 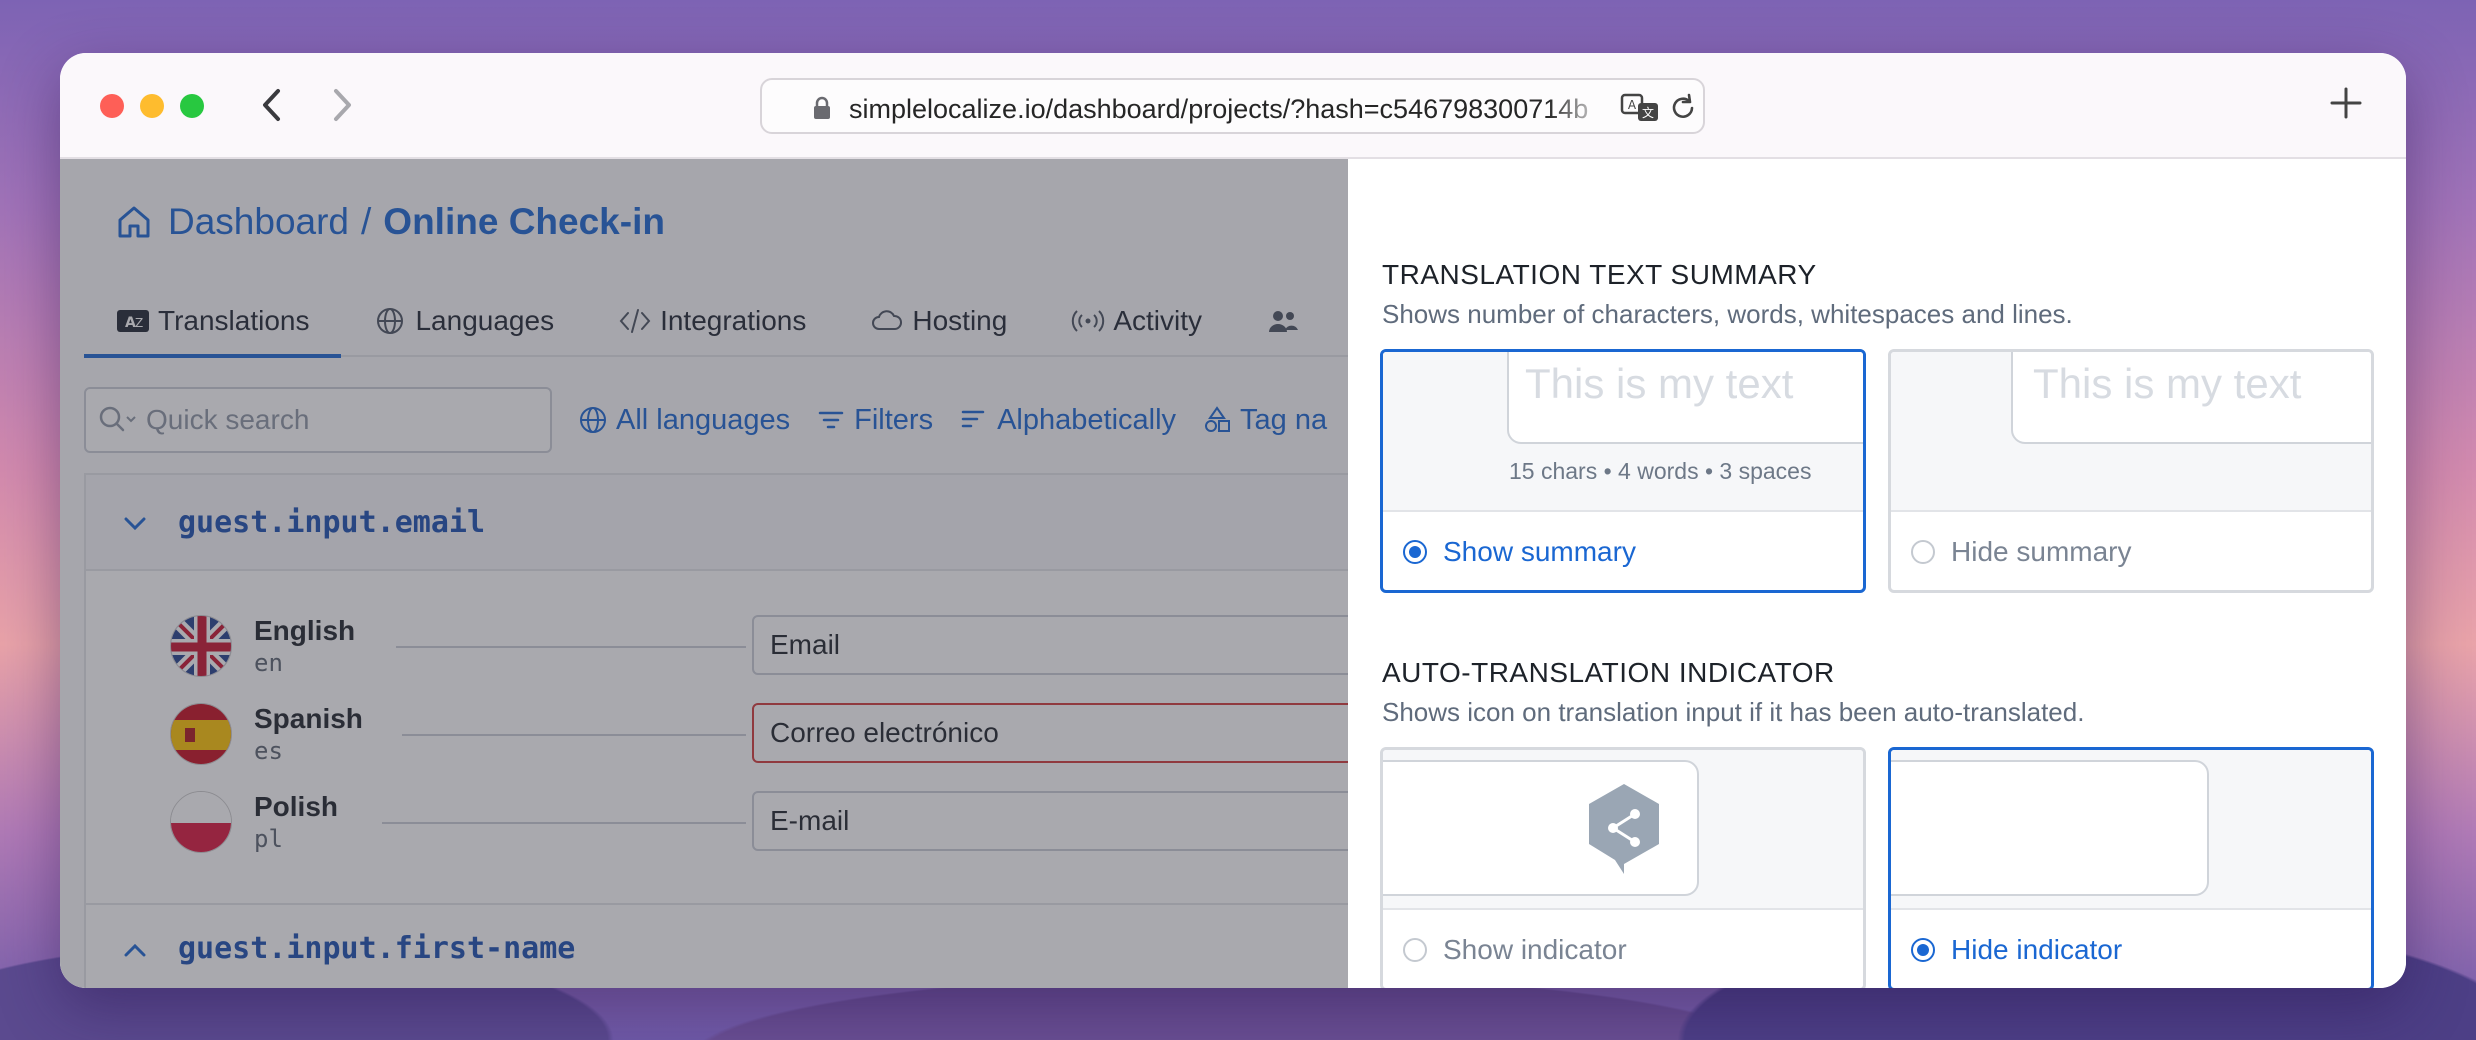 I want to click on breadcrumb-current-project: Online Check-in, so click(x=524, y=222).